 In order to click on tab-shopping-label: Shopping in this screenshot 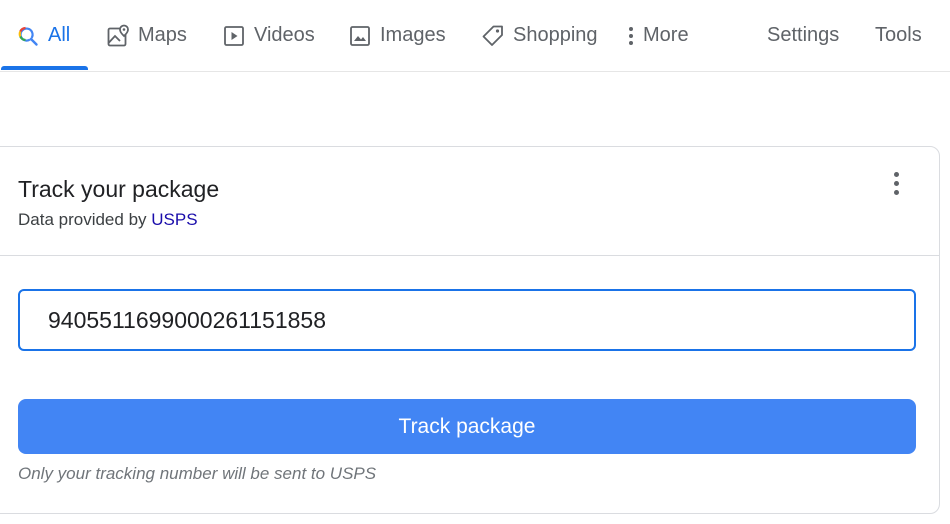, I will do `click(555, 35)`.